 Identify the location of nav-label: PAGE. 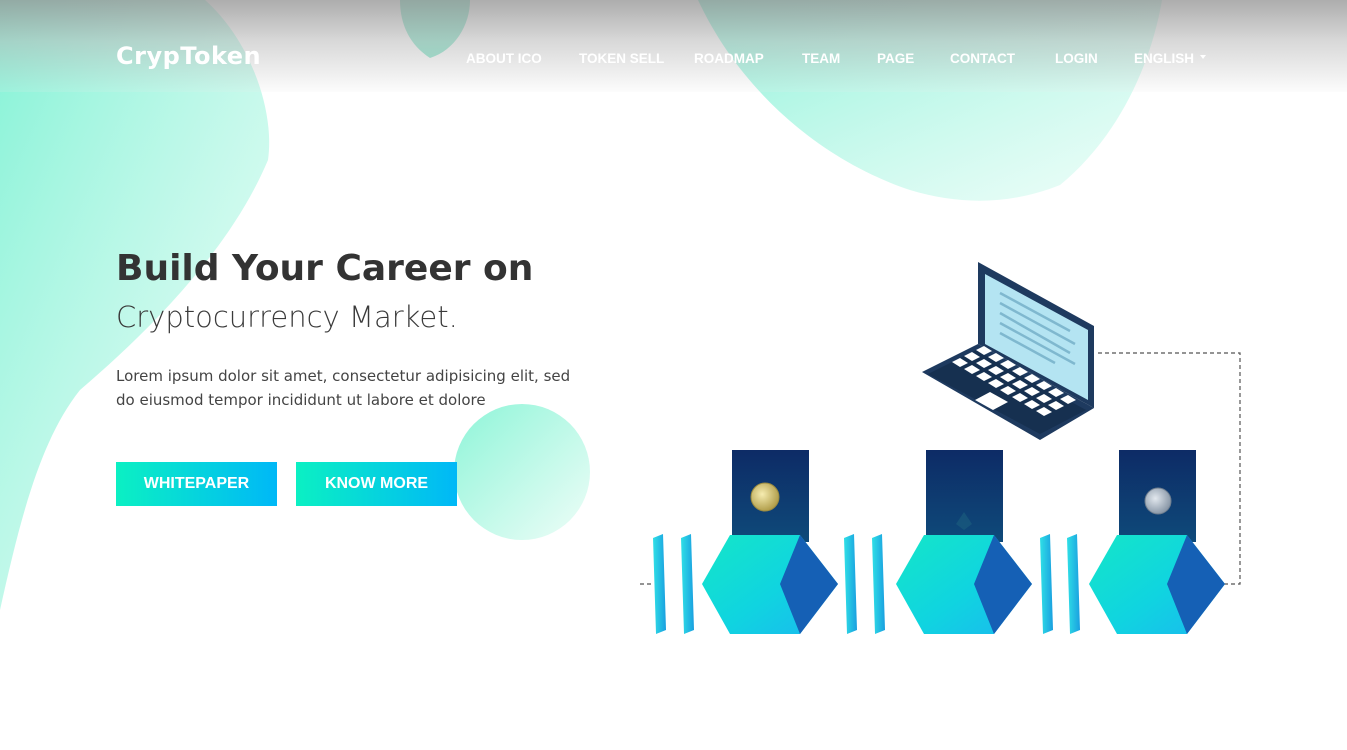
(896, 58).